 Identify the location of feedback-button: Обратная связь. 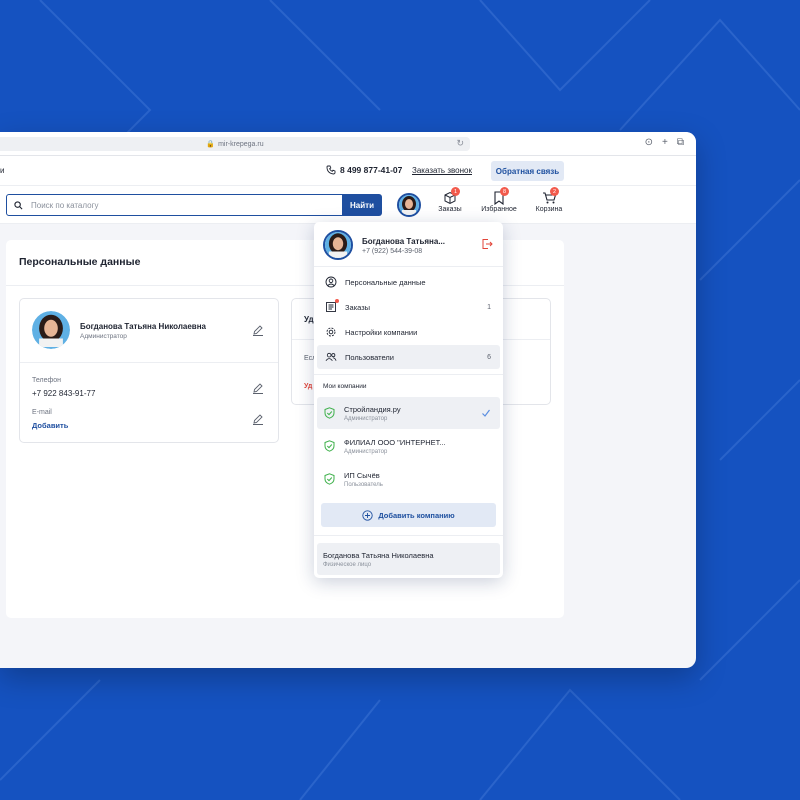
(527, 171).